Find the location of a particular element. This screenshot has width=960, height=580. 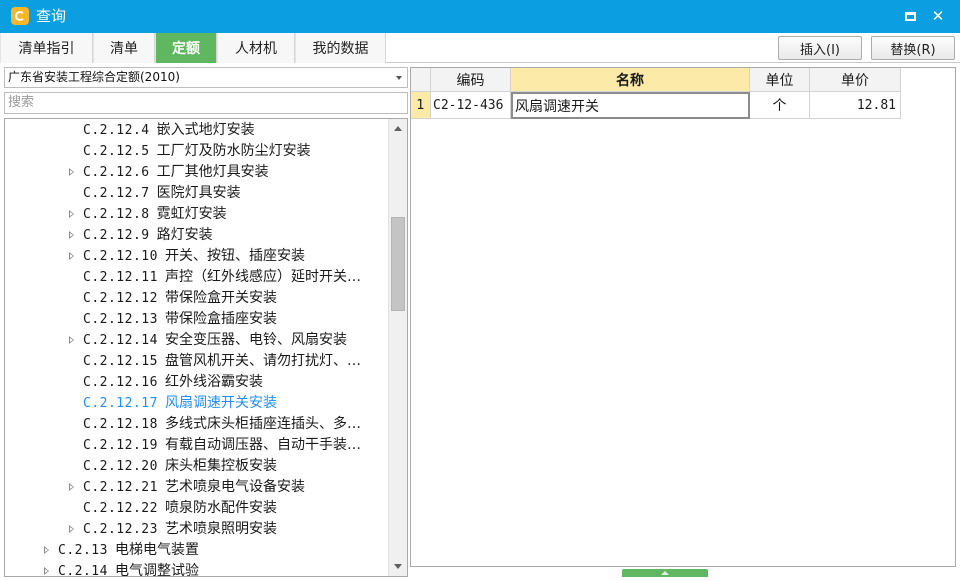

tree-item-name: 风扇调速开关安装 is located at coordinates (220, 403).